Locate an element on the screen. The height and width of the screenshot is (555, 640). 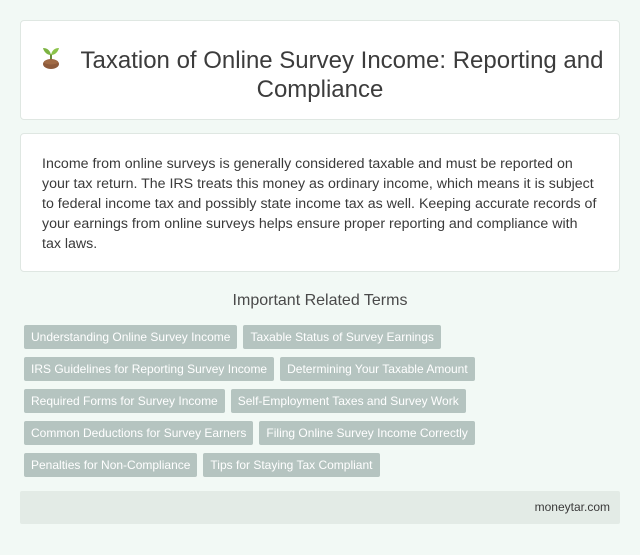
tag: Penalties for Non-Compliance is located at coordinates (111, 465).